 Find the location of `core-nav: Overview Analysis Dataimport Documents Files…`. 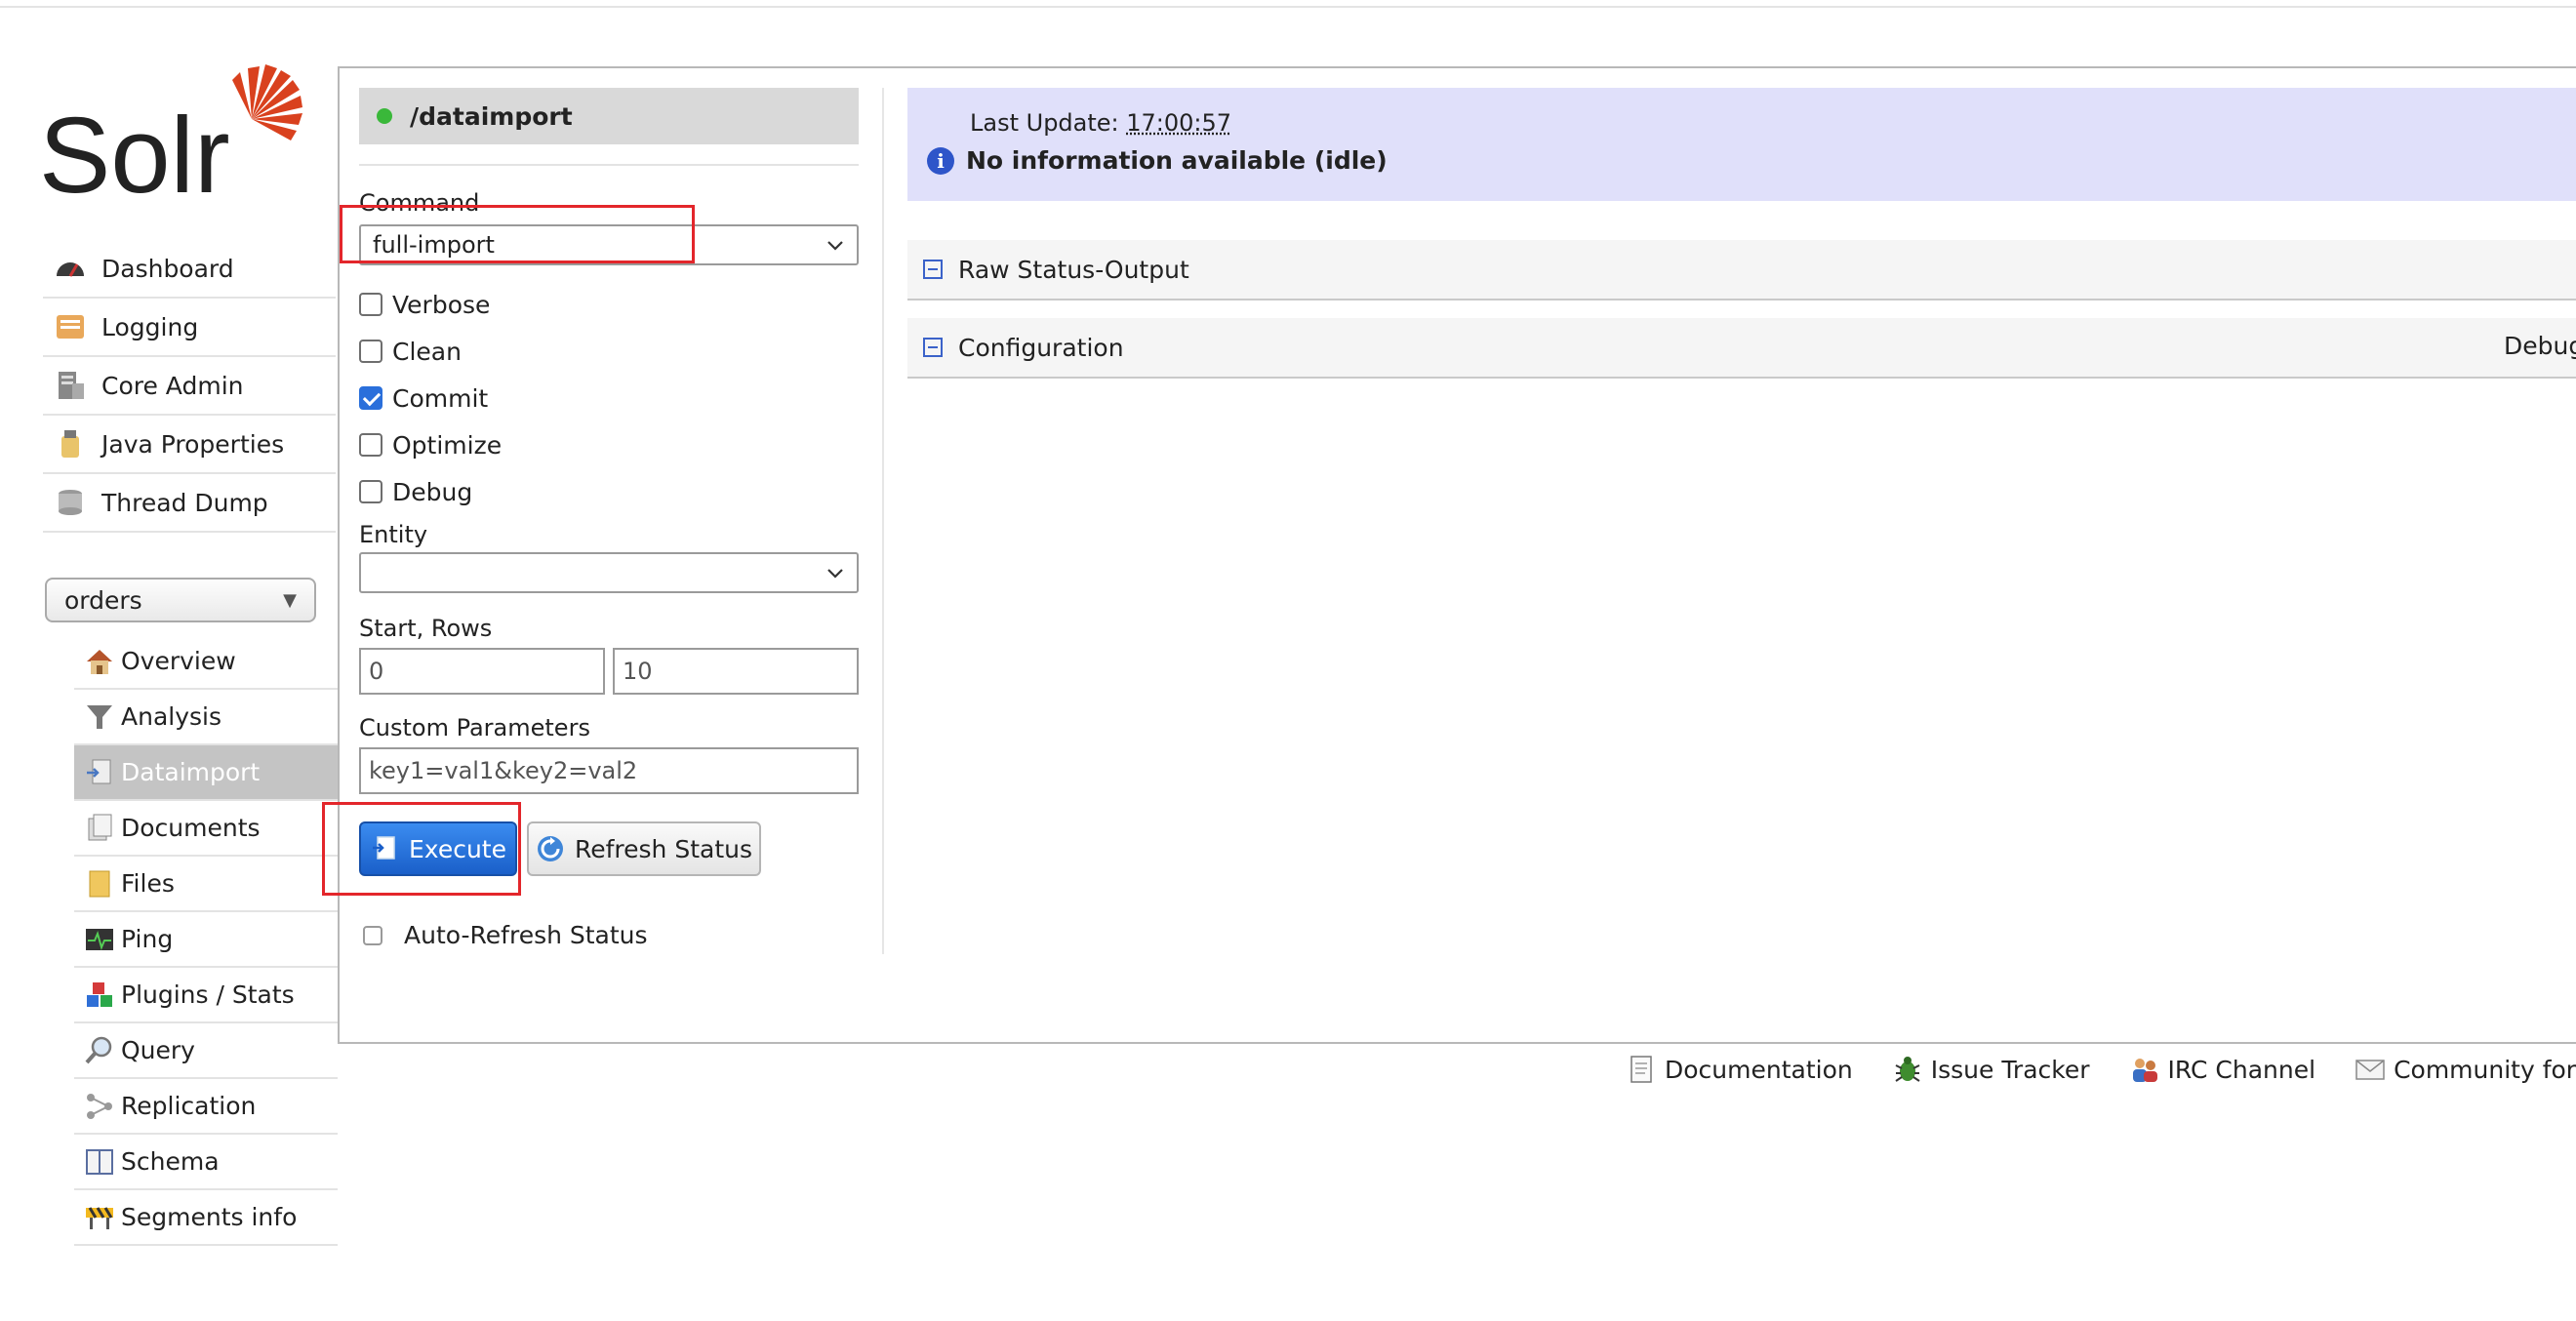

core-nav: Overview Analysis Dataimport Documents Files… is located at coordinates (206, 940).